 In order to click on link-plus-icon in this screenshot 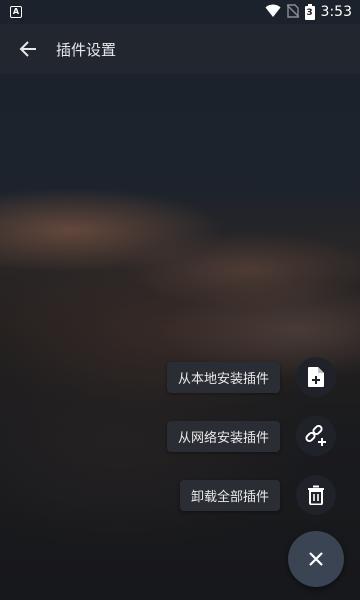, I will do `click(315, 435)`.